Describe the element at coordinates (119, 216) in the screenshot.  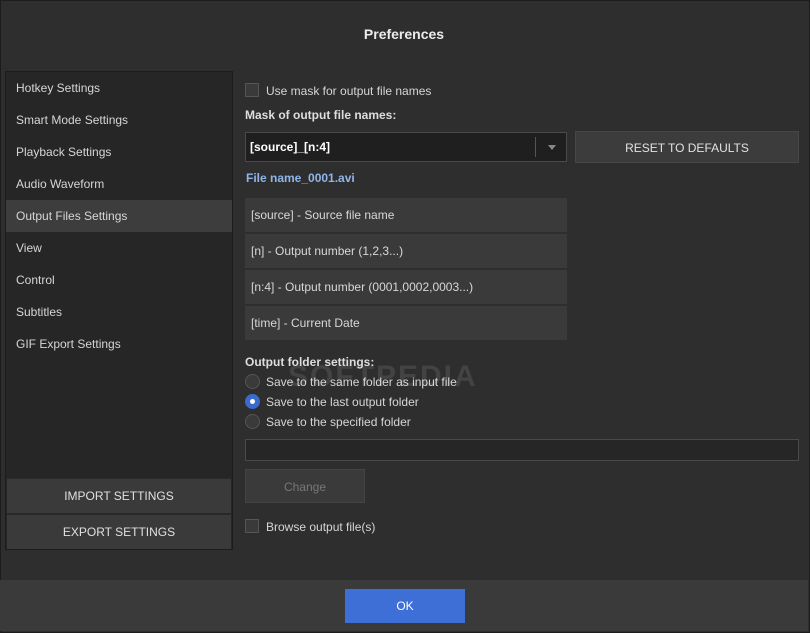
I see `sidebar-item-output-files: Output Files Settings` at that location.